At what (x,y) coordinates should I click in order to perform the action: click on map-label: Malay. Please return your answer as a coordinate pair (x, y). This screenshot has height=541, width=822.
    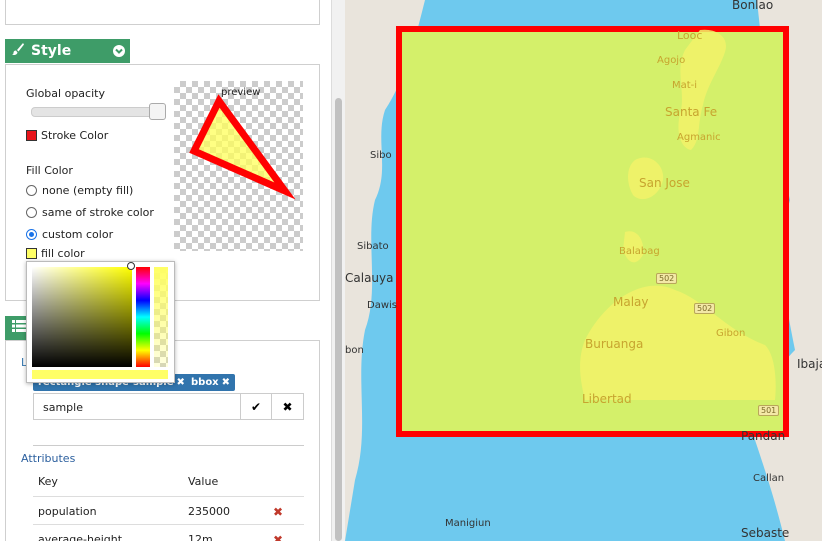
    Looking at the image, I should click on (631, 302).